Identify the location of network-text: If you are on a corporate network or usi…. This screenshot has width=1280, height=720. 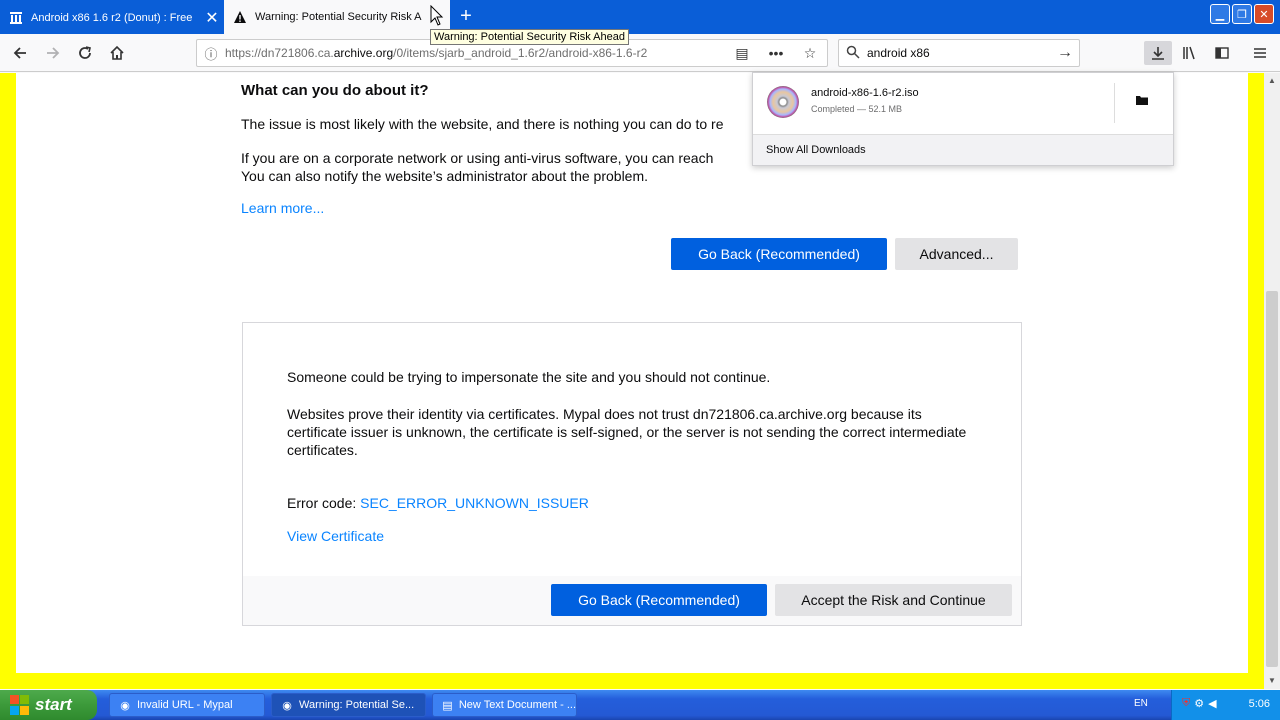
(477, 167).